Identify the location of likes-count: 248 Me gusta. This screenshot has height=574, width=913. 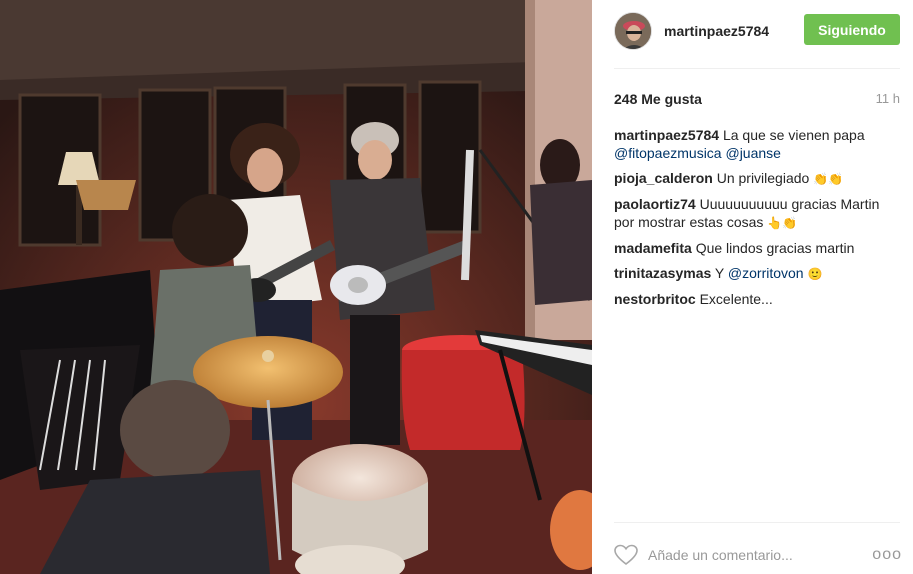
(658, 99).